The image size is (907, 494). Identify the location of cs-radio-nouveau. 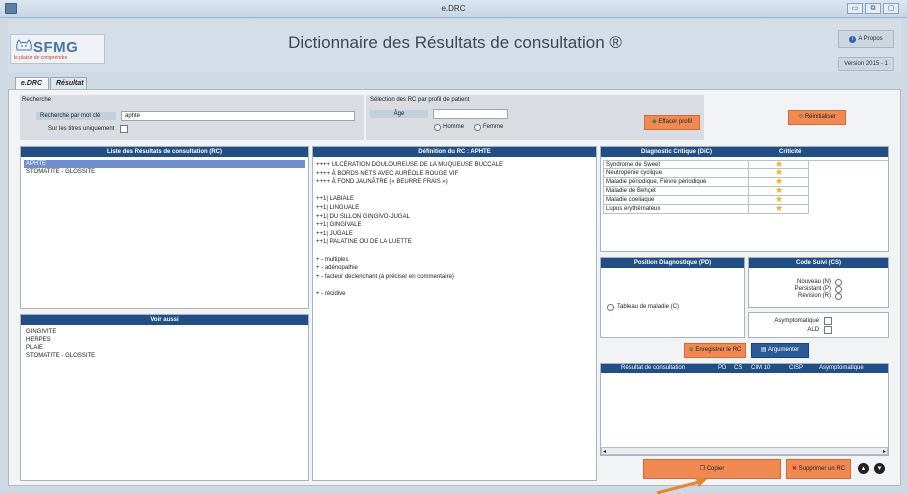
(838, 282).